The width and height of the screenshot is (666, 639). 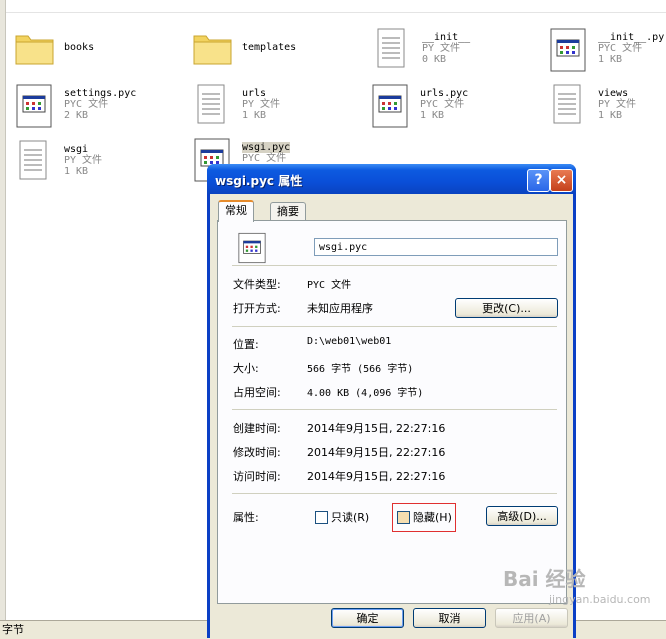 I want to click on file-name: urls, so click(x=254, y=93).